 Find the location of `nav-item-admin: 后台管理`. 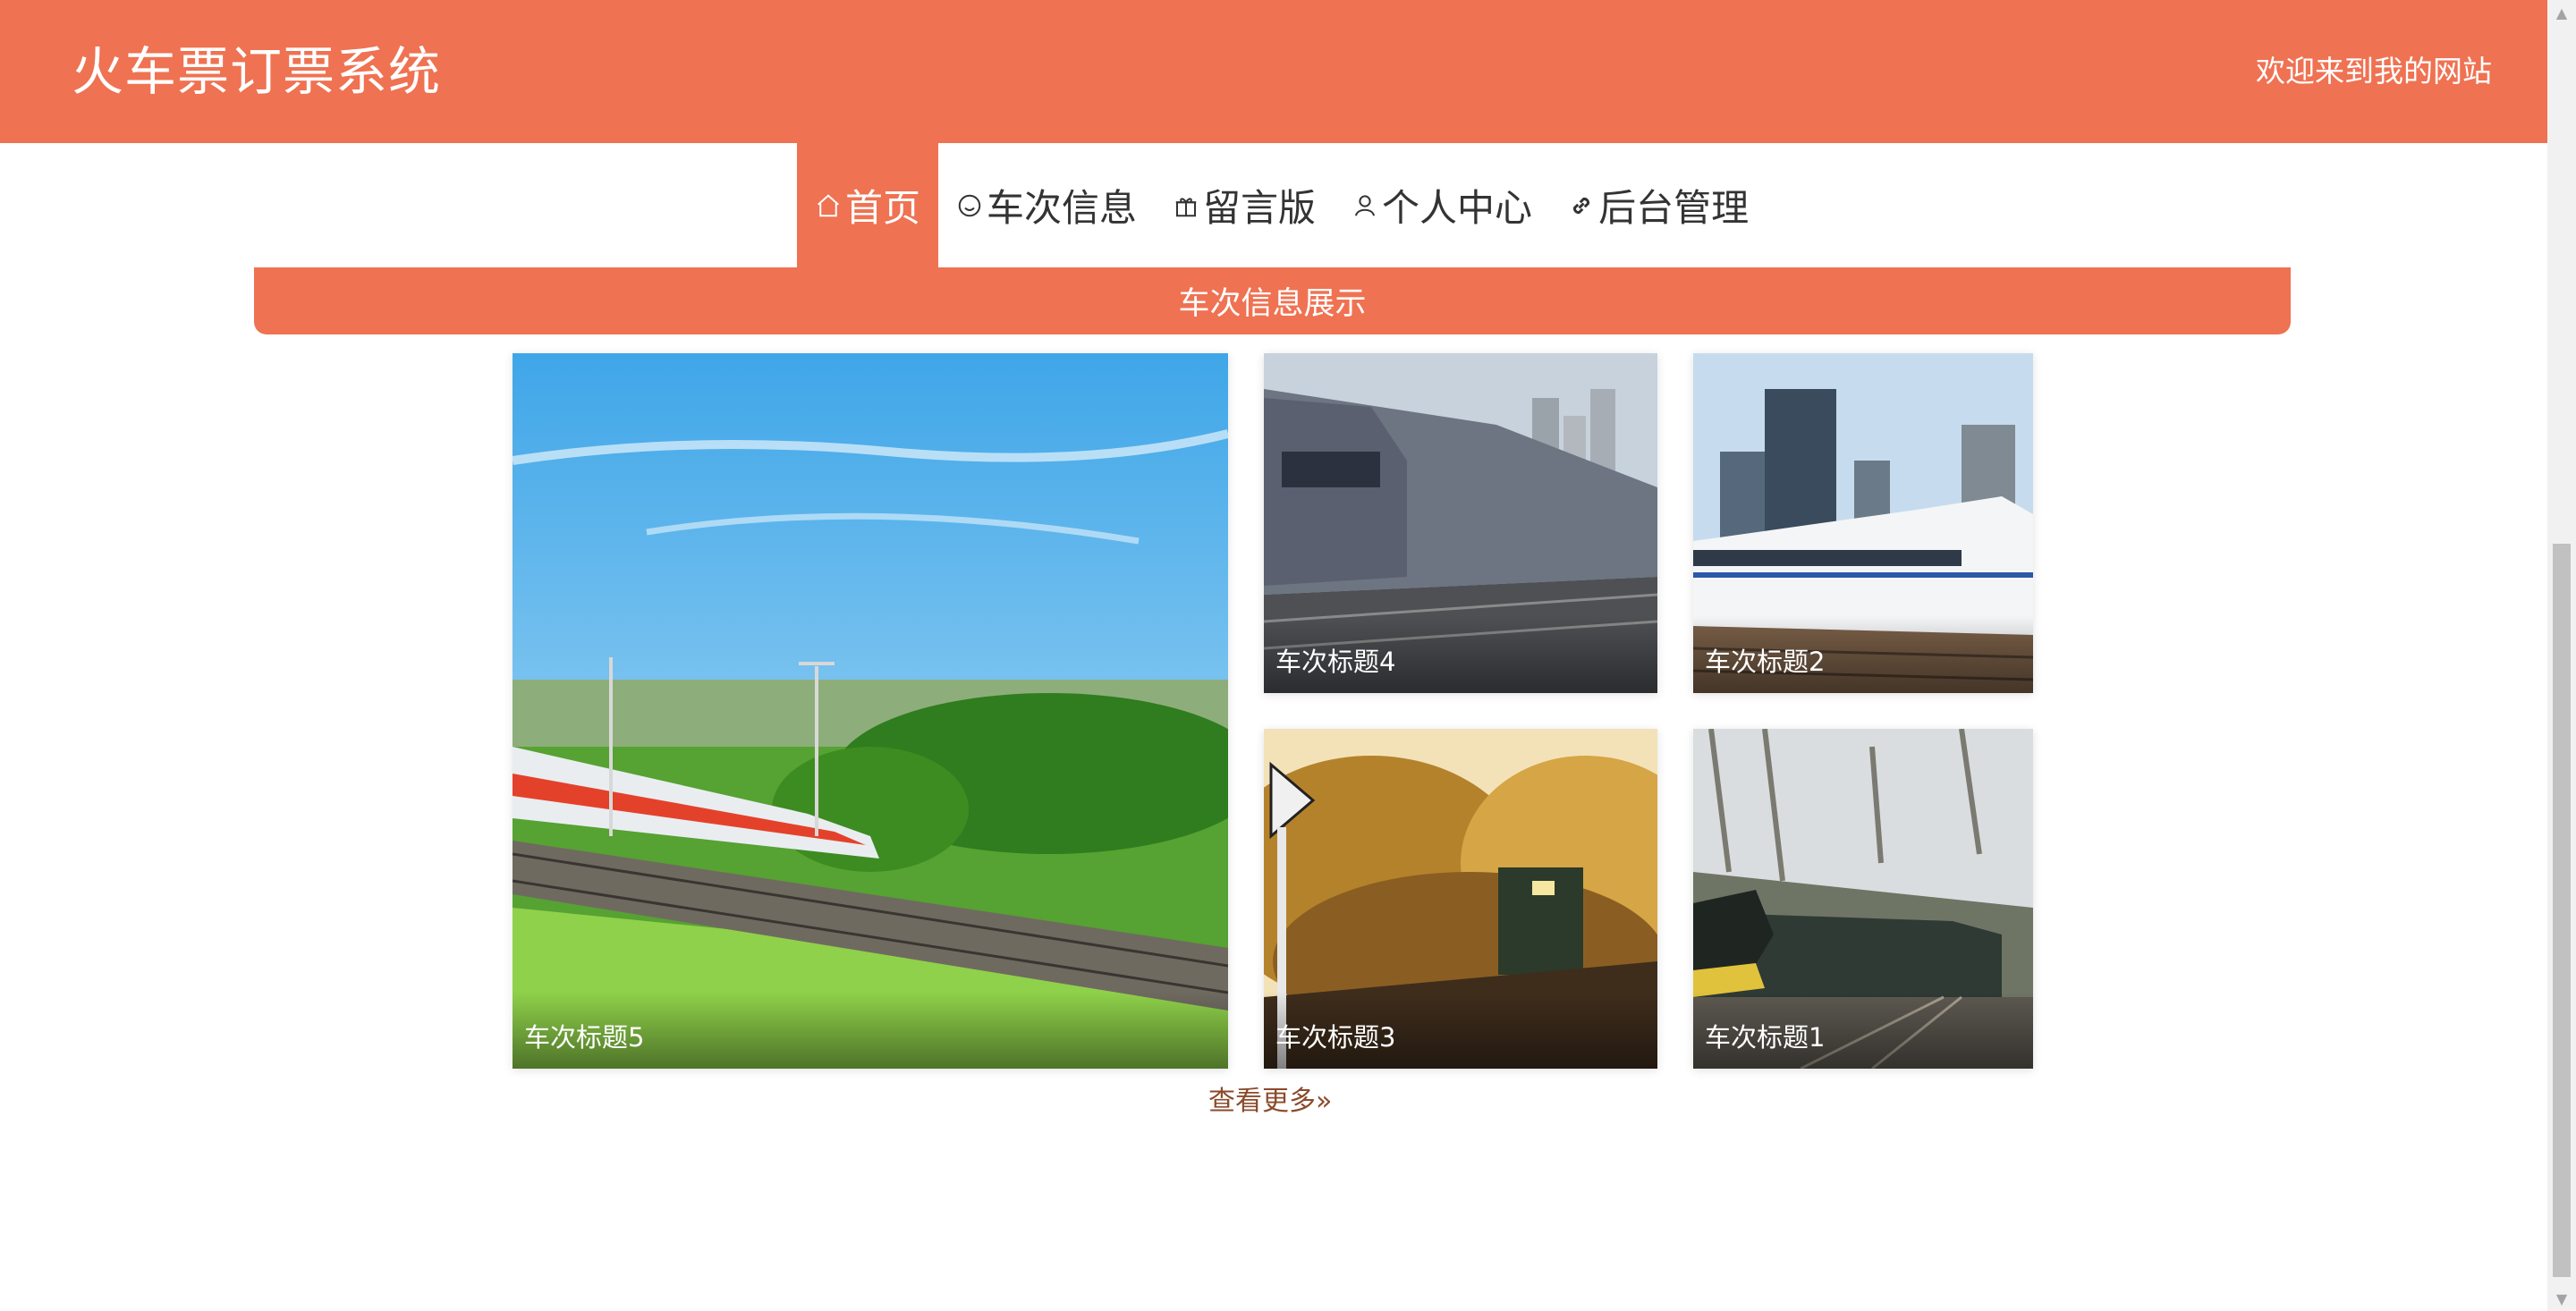

nav-item-admin: 后台管理 is located at coordinates (1658, 205).